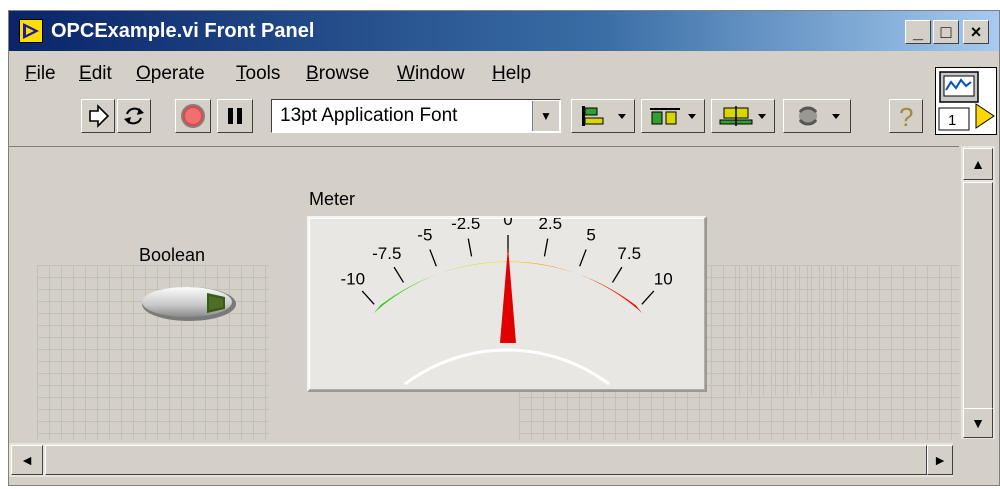  I want to click on close-button: ×, so click(976, 32).